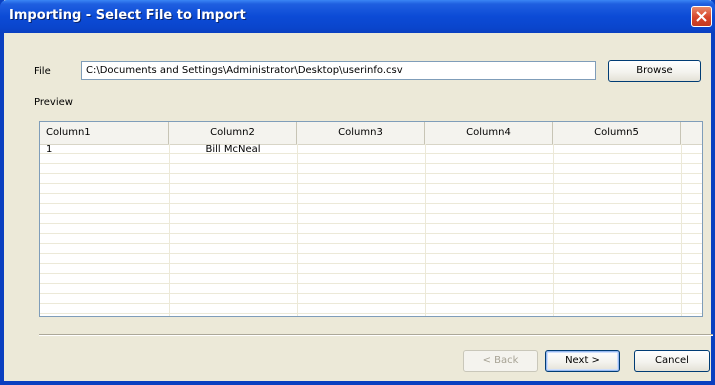 The height and width of the screenshot is (385, 715). I want to click on cancel-button: Cancel, so click(672, 361).